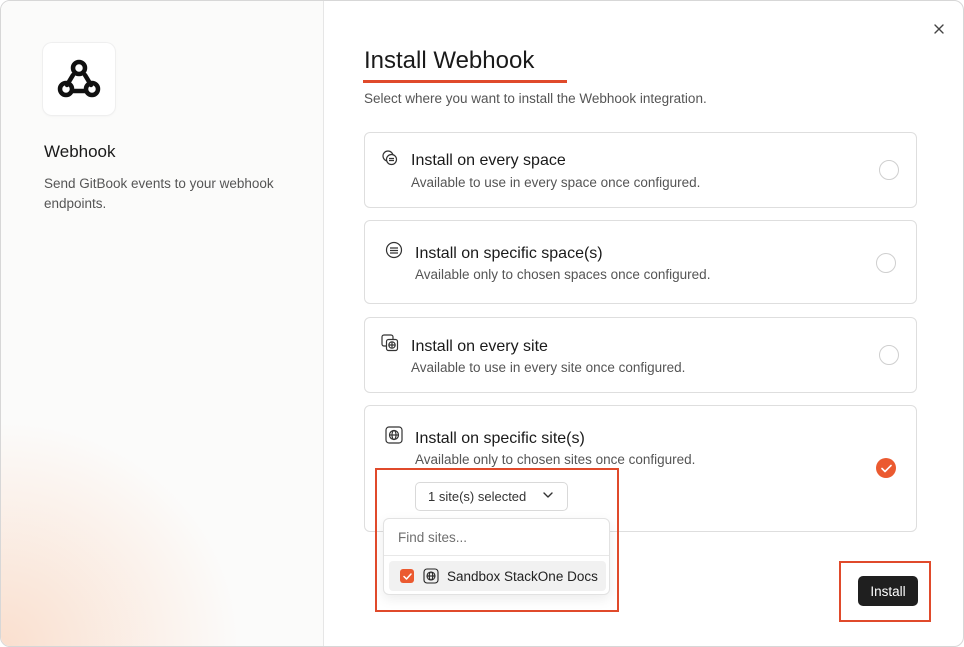 This screenshot has height=647, width=964. What do you see at coordinates (509, 253) in the screenshot?
I see `option-title: Install on specific space(s)` at bounding box center [509, 253].